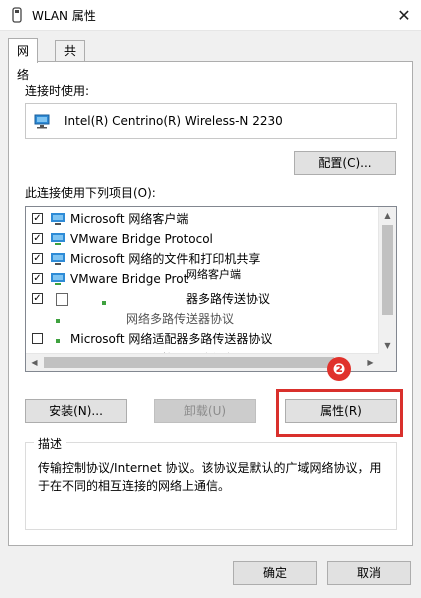 This screenshot has height=598, width=421. What do you see at coordinates (339, 369) in the screenshot?
I see `step-badge: ❷` at bounding box center [339, 369].